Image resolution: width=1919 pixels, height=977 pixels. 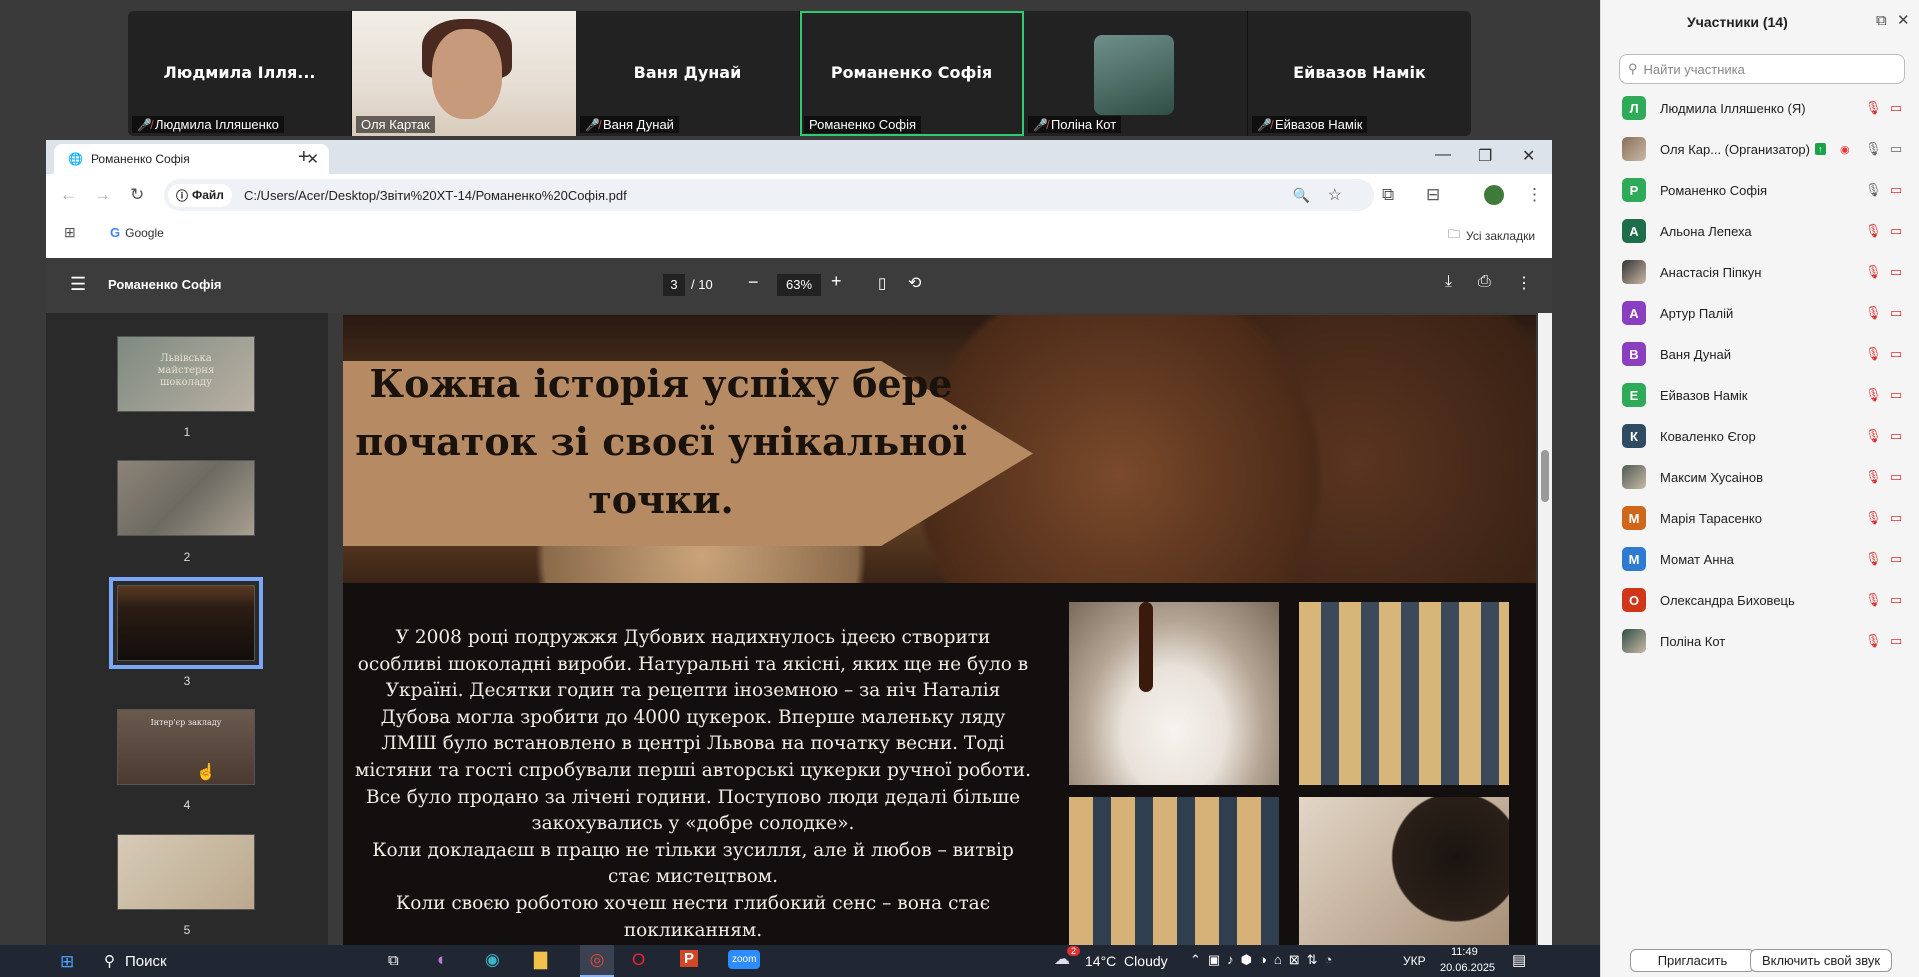 I want to click on video-tile: 🎤̸ Поліна Кот, so click(x=1136, y=73).